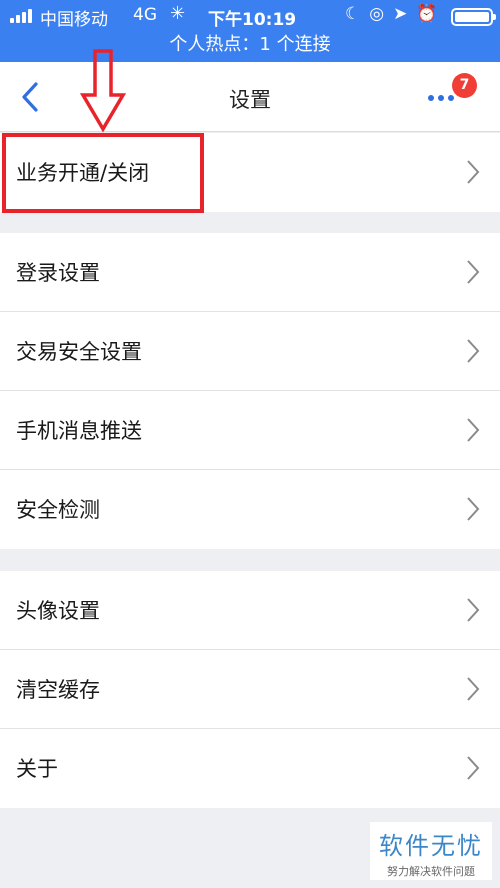  Describe the element at coordinates (250, 430) in the screenshot. I see `settings-row-push-notifications: 手机消息推送` at that location.